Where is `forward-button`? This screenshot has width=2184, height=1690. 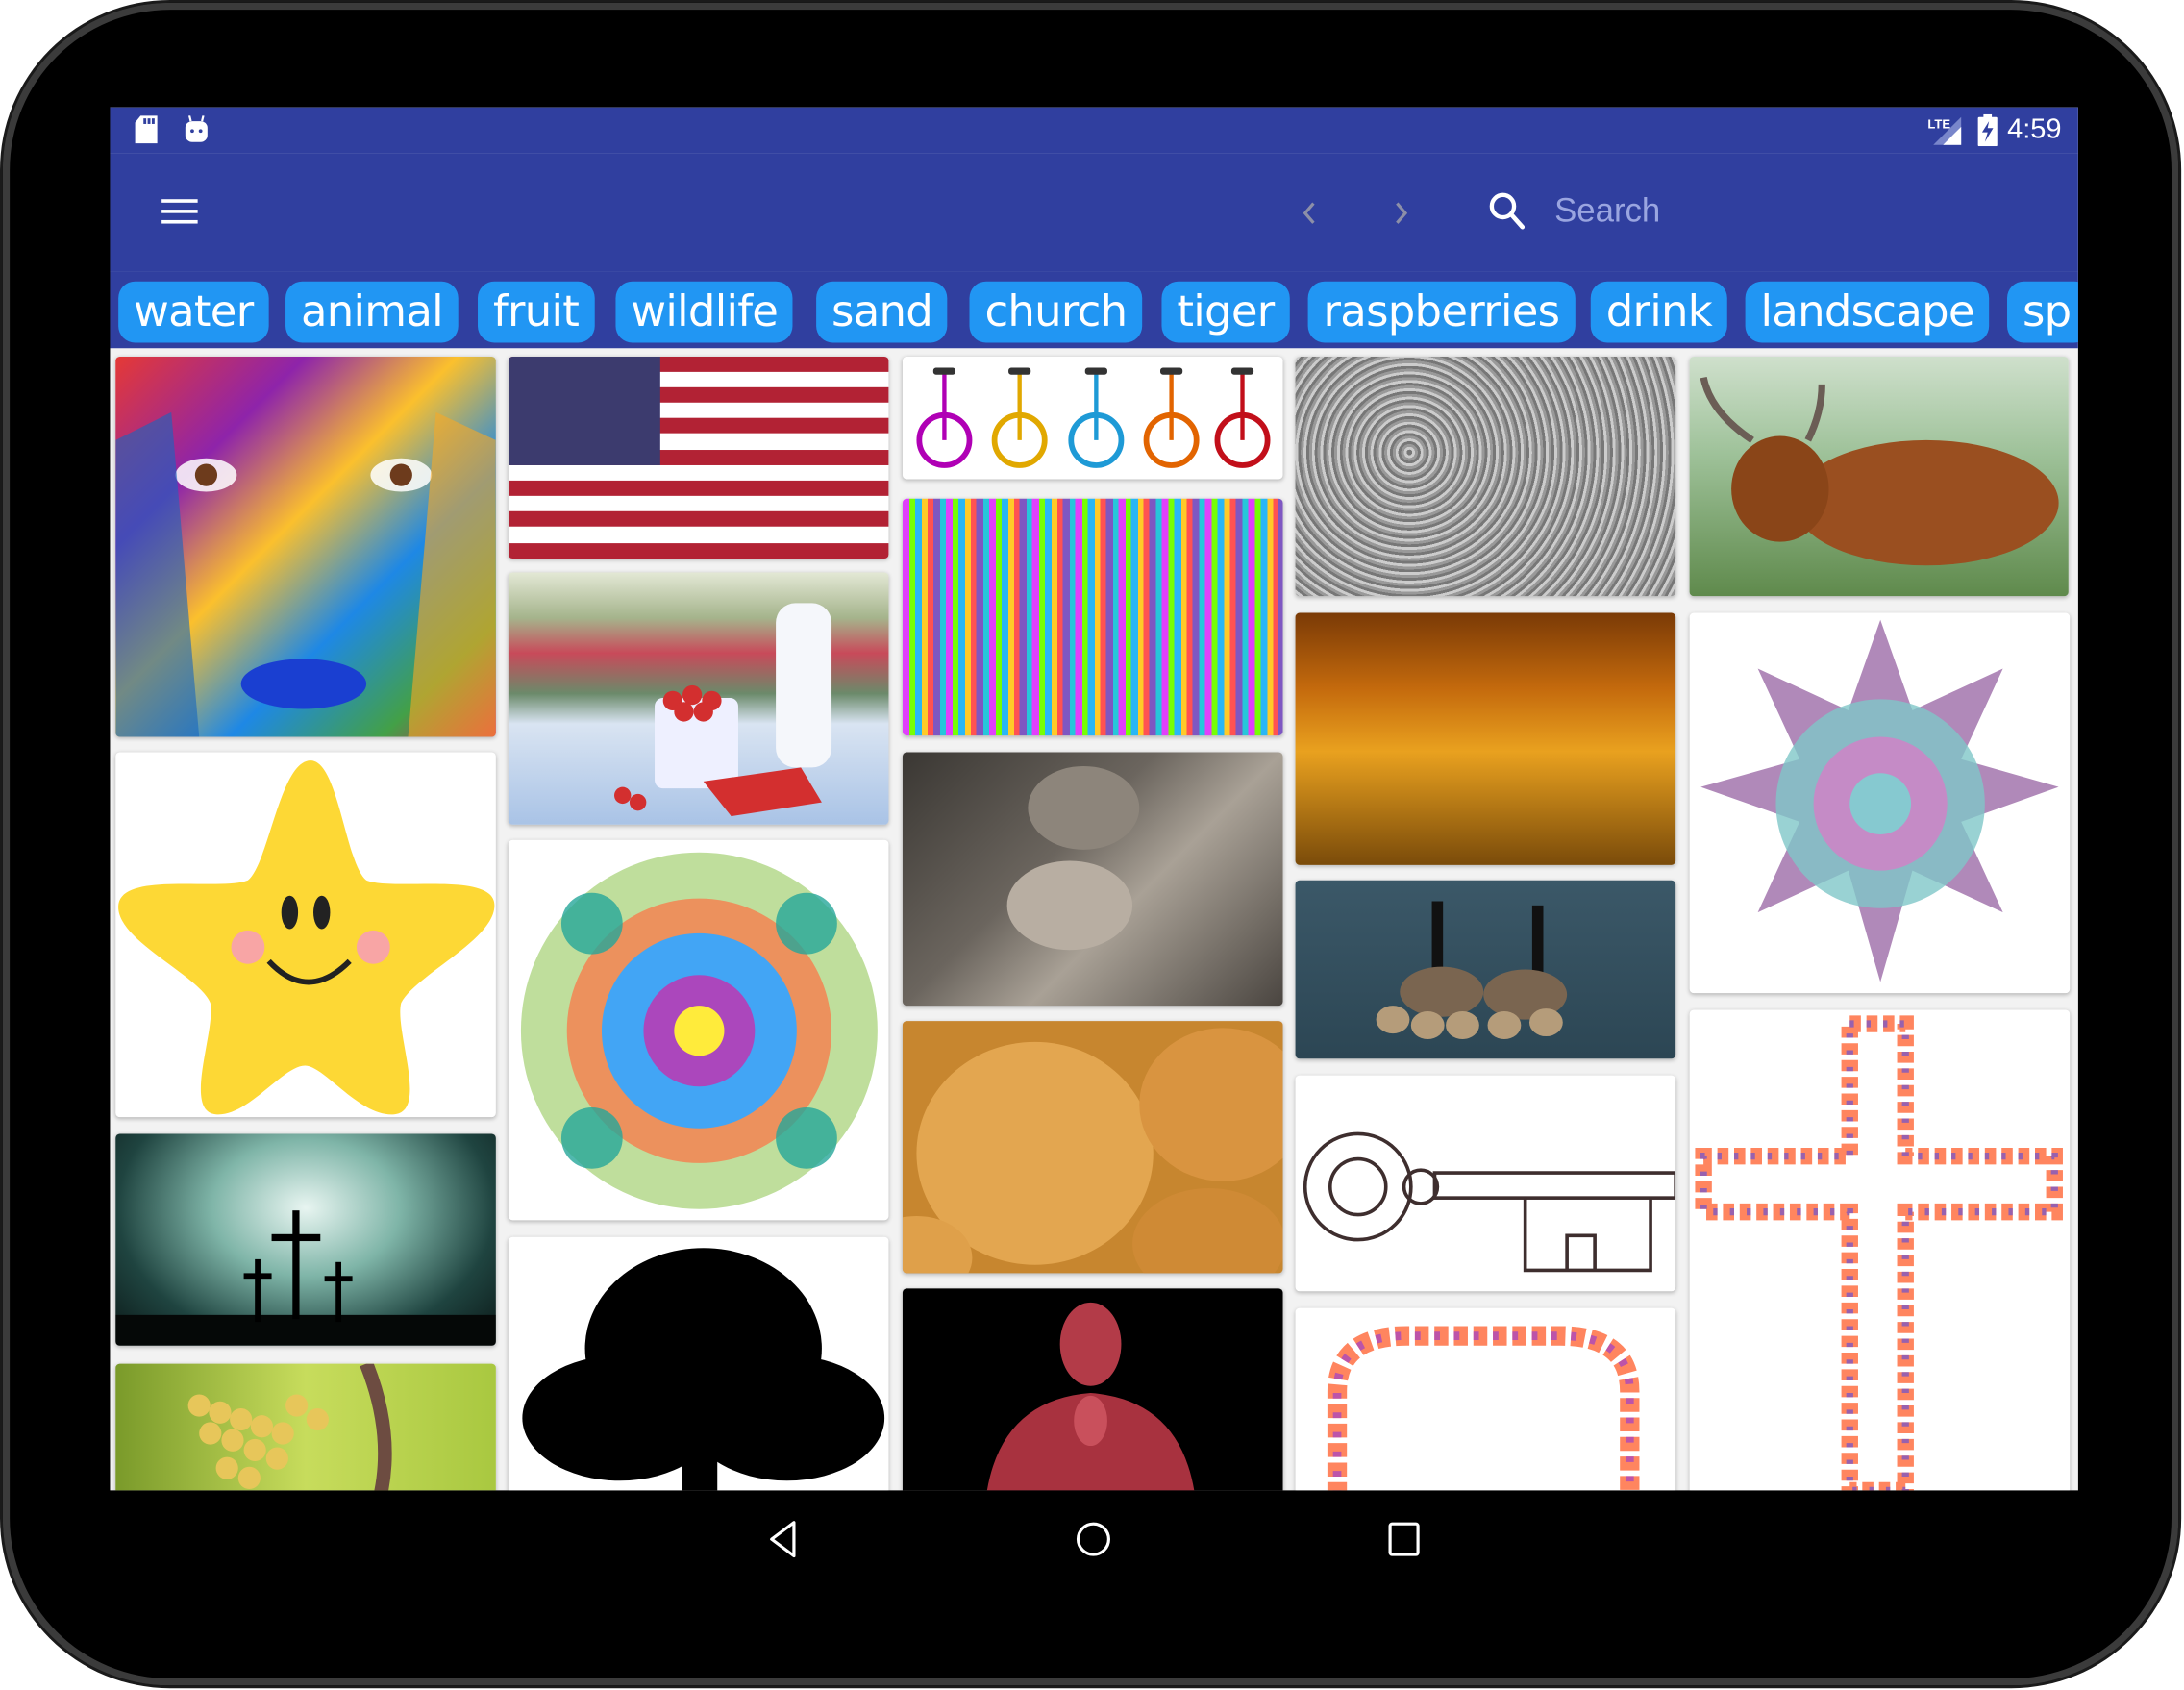
forward-button is located at coordinates (1401, 213).